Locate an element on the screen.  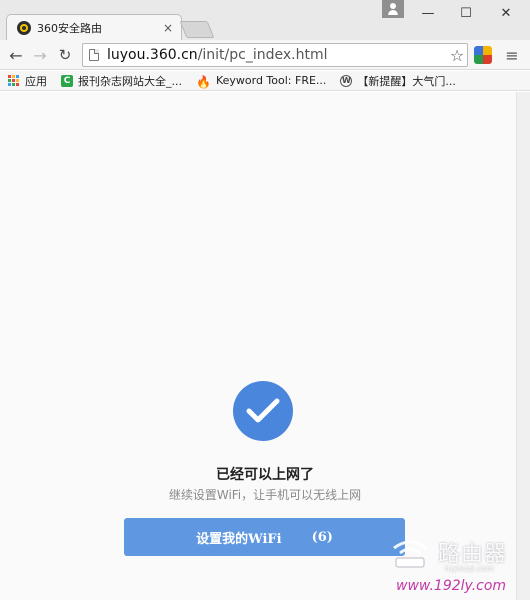
bookmark-star-icon: ☆ is located at coordinates (457, 55).